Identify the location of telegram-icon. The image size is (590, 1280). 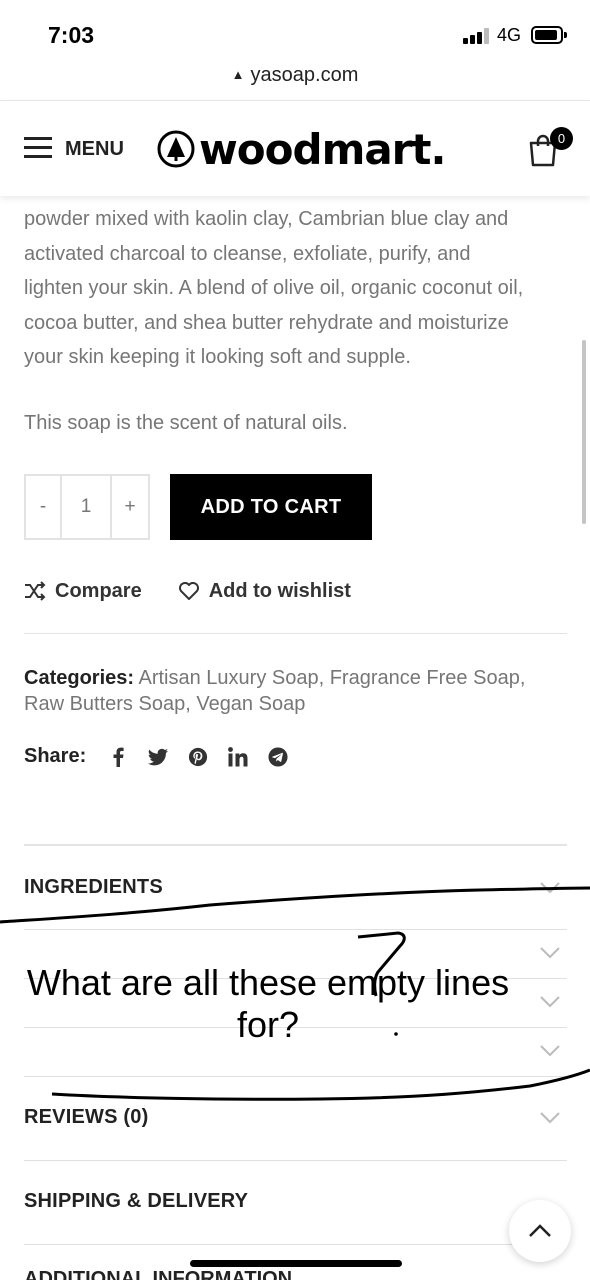
(278, 756).